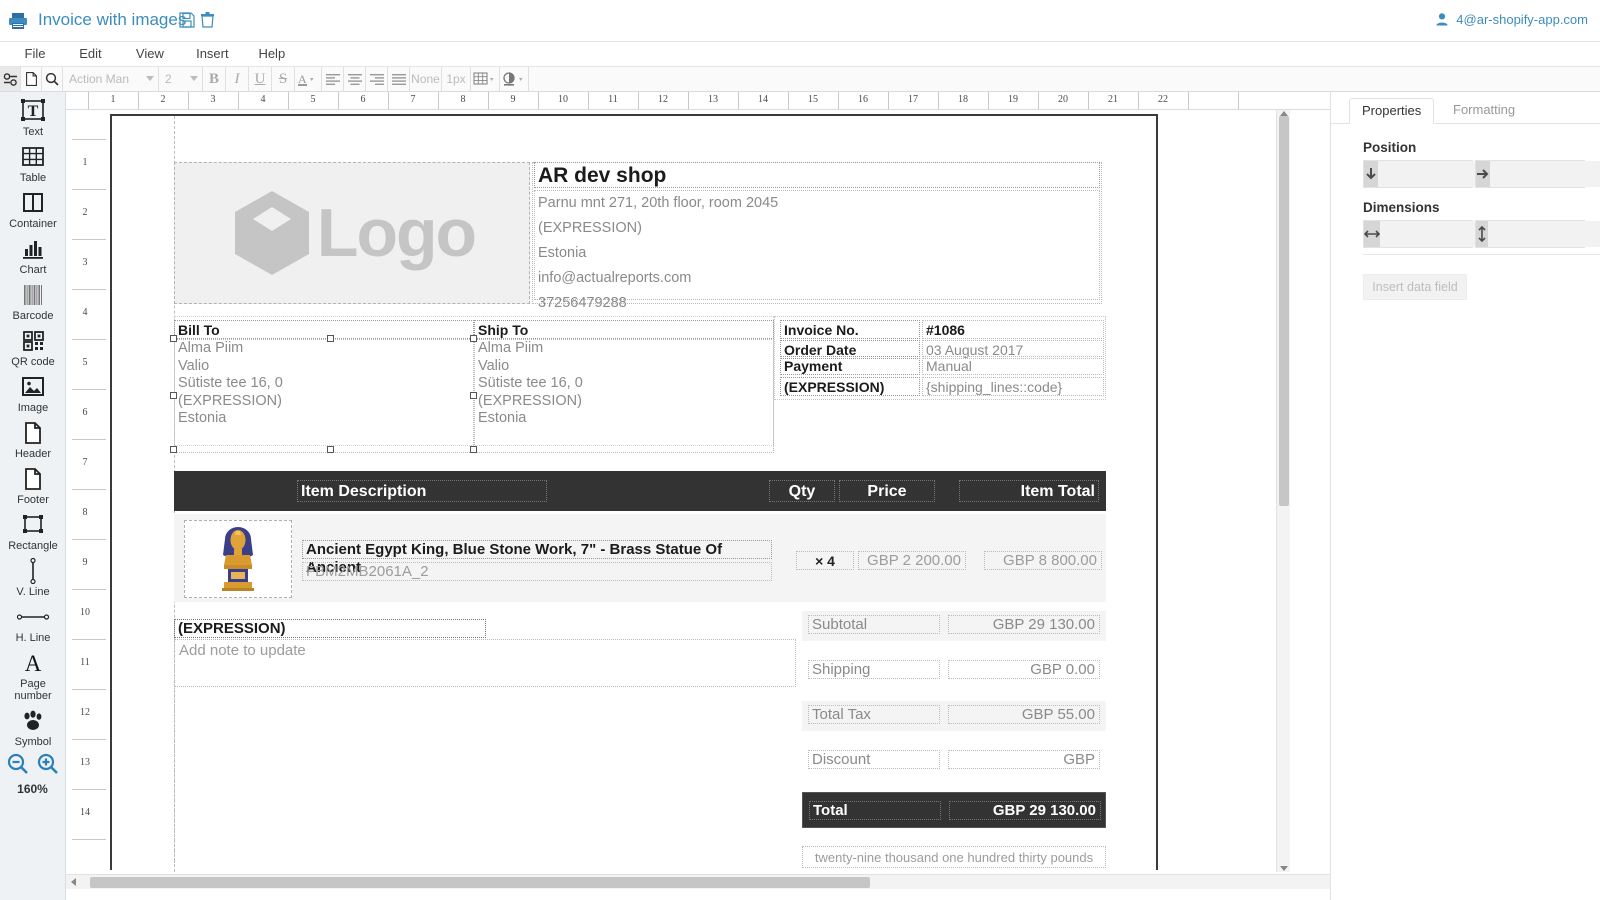 This screenshot has height=900, width=1600. Describe the element at coordinates (150, 53) in the screenshot. I see `menu-item-view: View` at that location.